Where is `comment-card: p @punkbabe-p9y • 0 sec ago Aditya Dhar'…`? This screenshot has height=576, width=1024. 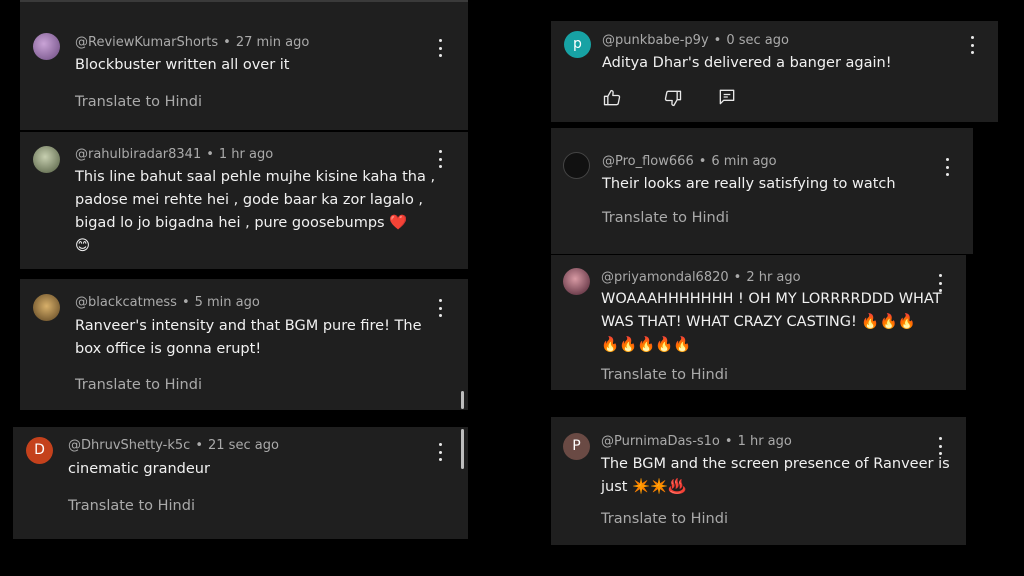
comment-card: p @punkbabe-p9y • 0 sec ago Aditya Dhar'… is located at coordinates (774, 71).